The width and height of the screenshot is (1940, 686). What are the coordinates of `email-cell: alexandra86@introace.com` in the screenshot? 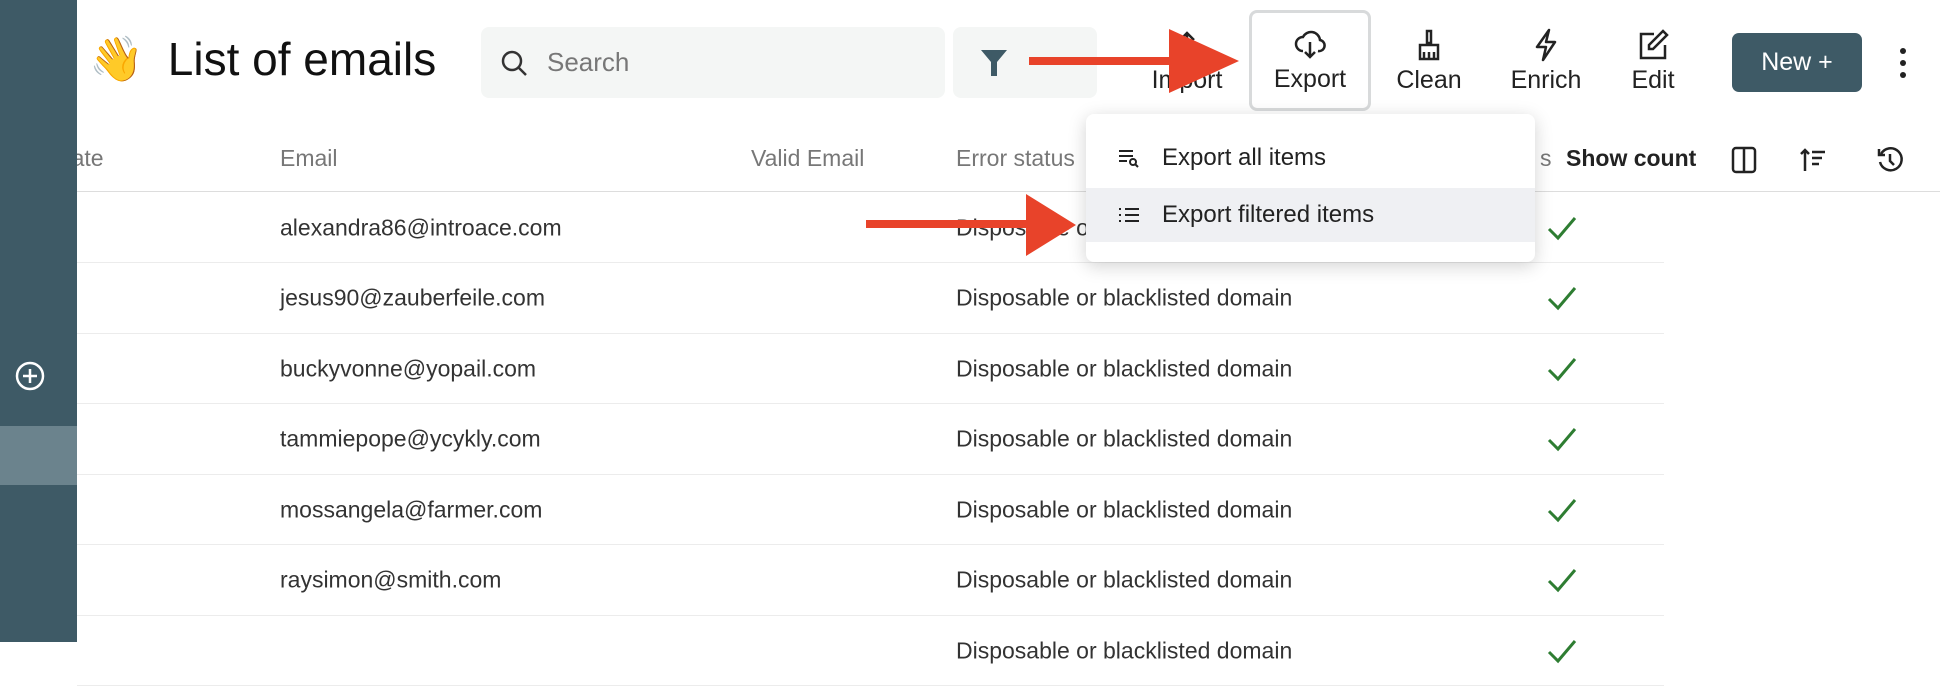 It's located at (421, 227).